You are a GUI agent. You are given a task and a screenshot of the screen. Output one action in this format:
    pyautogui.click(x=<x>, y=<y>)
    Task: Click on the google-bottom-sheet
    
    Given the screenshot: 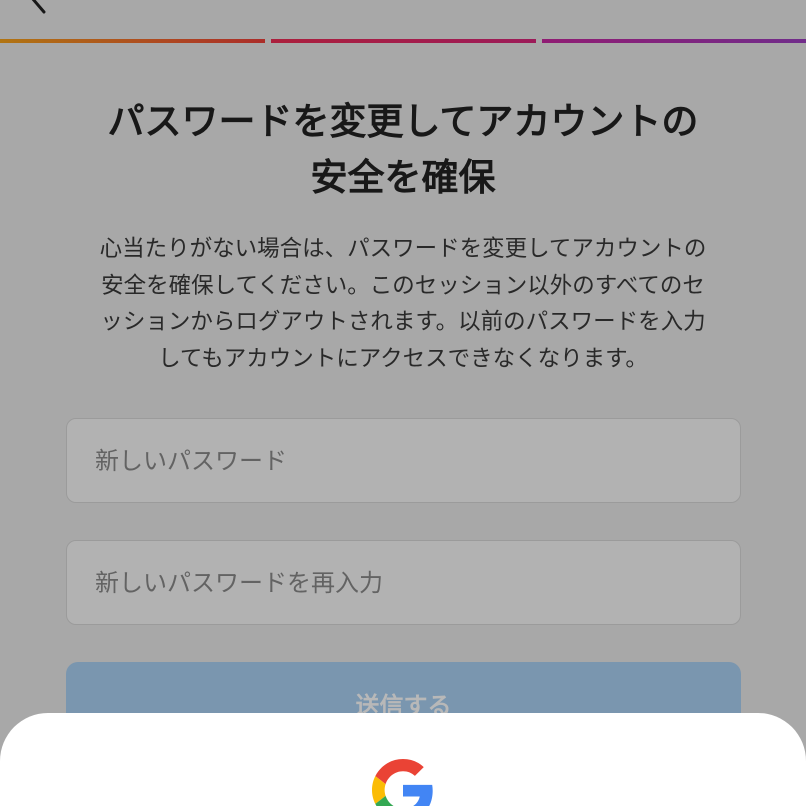 What is the action you would take?
    pyautogui.click(x=403, y=759)
    